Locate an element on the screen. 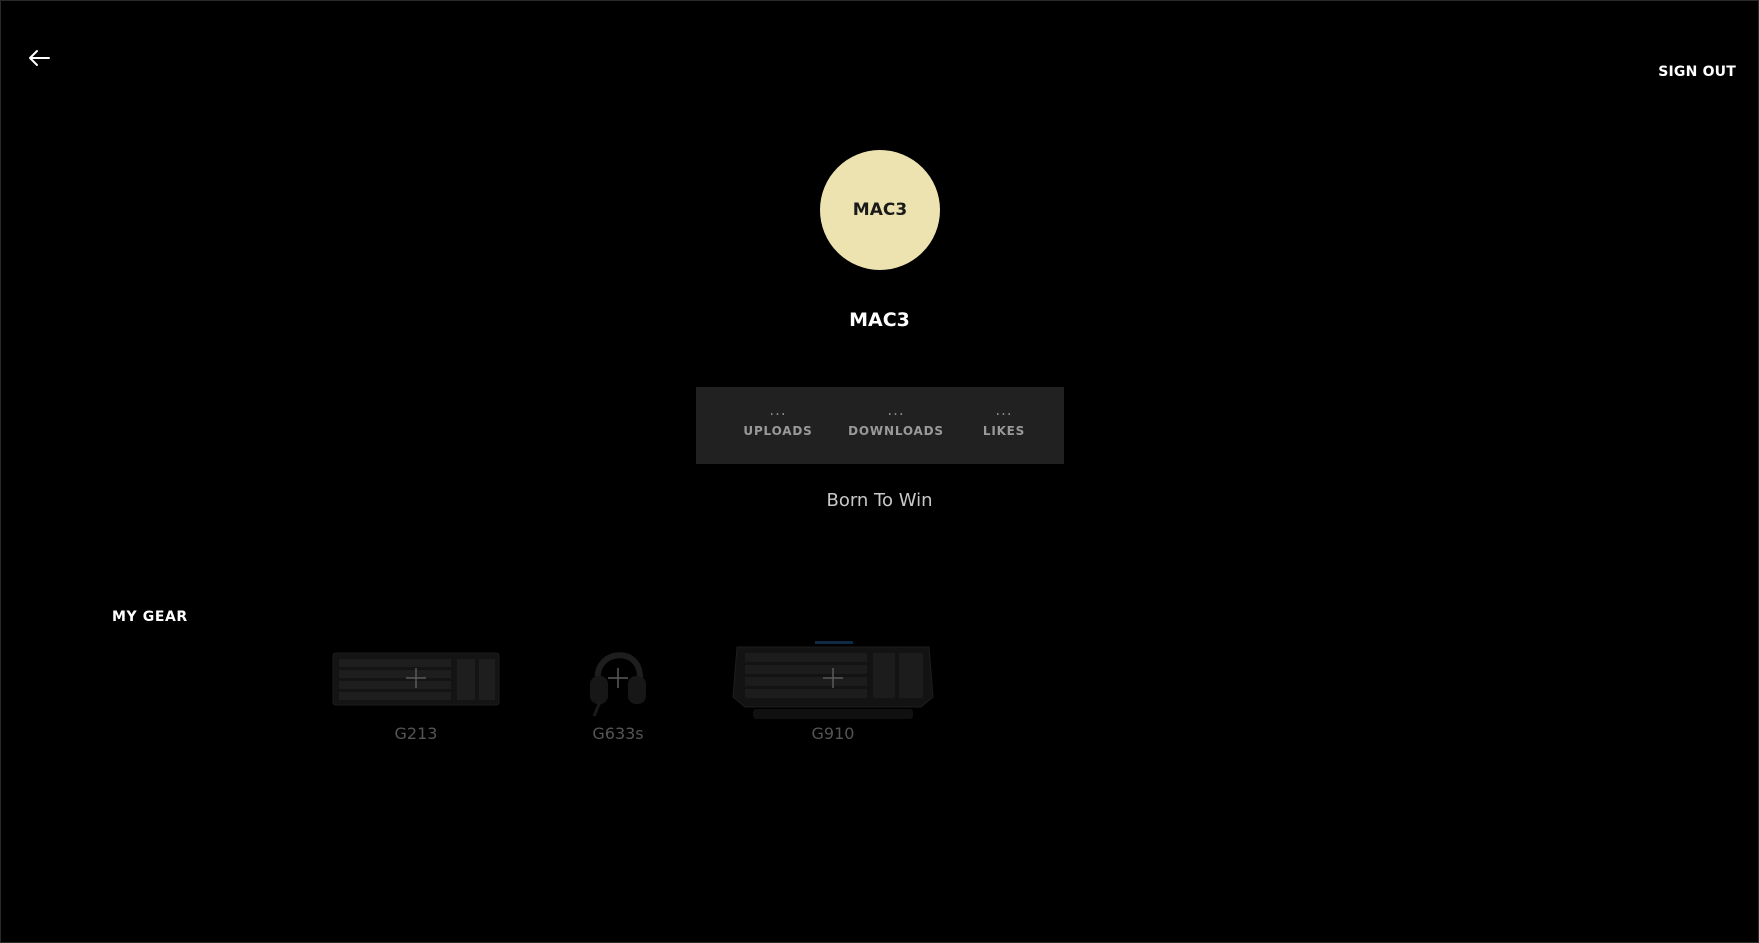 This screenshot has height=943, width=1759. gear-item-g910: G910 is located at coordinates (833, 691).